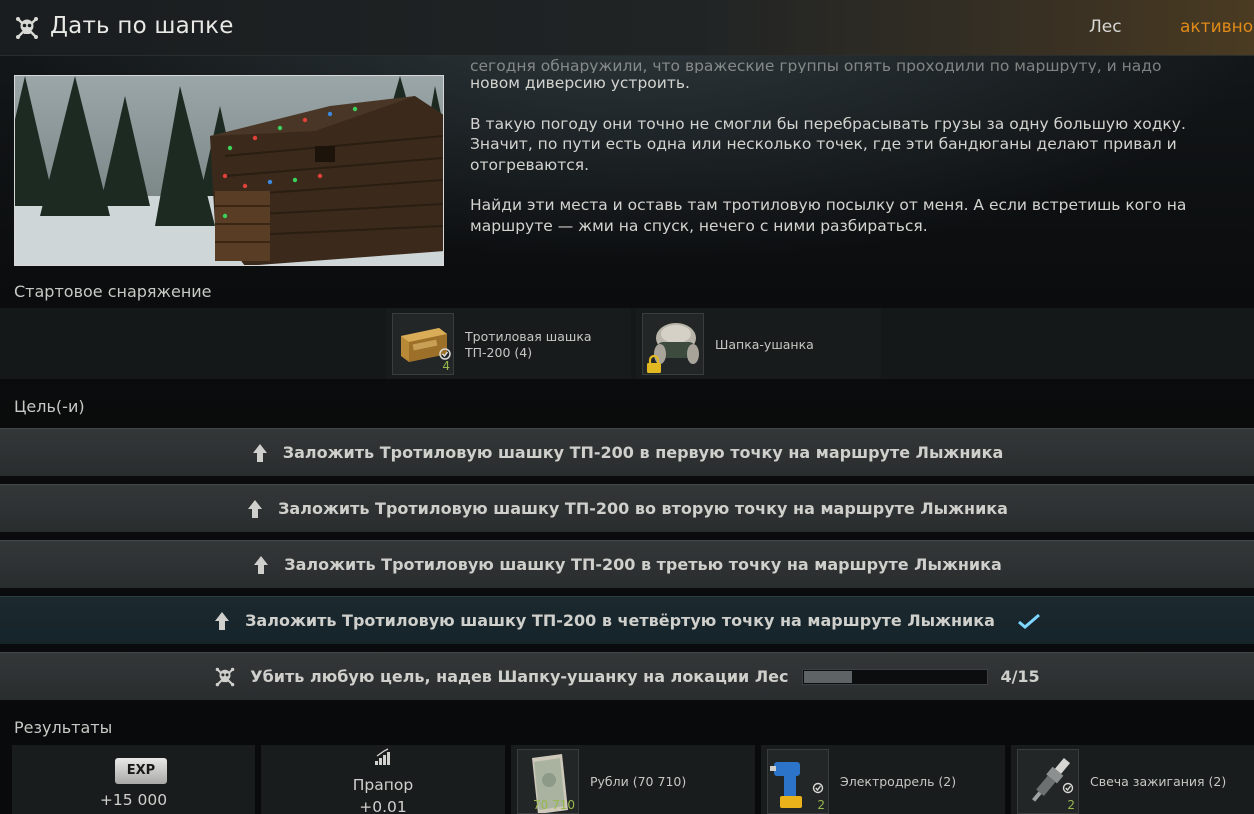  I want to click on item-count: 4, so click(446, 366).